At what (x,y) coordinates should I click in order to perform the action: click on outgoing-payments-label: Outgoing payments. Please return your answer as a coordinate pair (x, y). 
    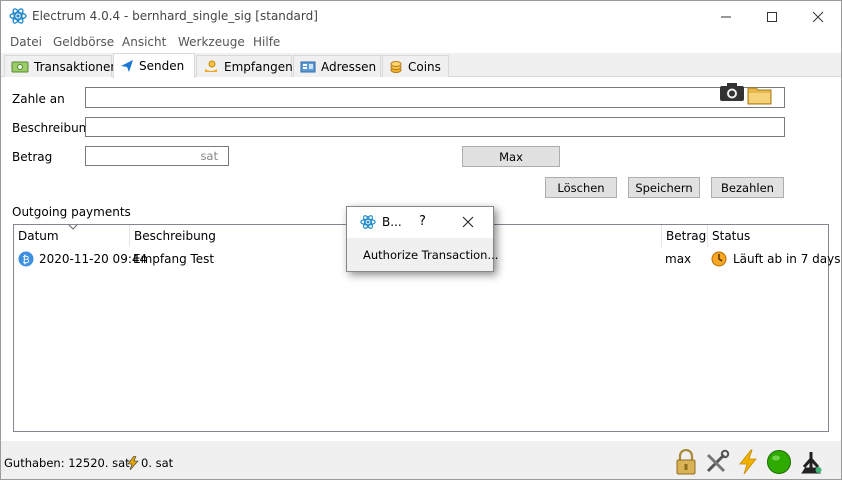
    Looking at the image, I should click on (71, 212).